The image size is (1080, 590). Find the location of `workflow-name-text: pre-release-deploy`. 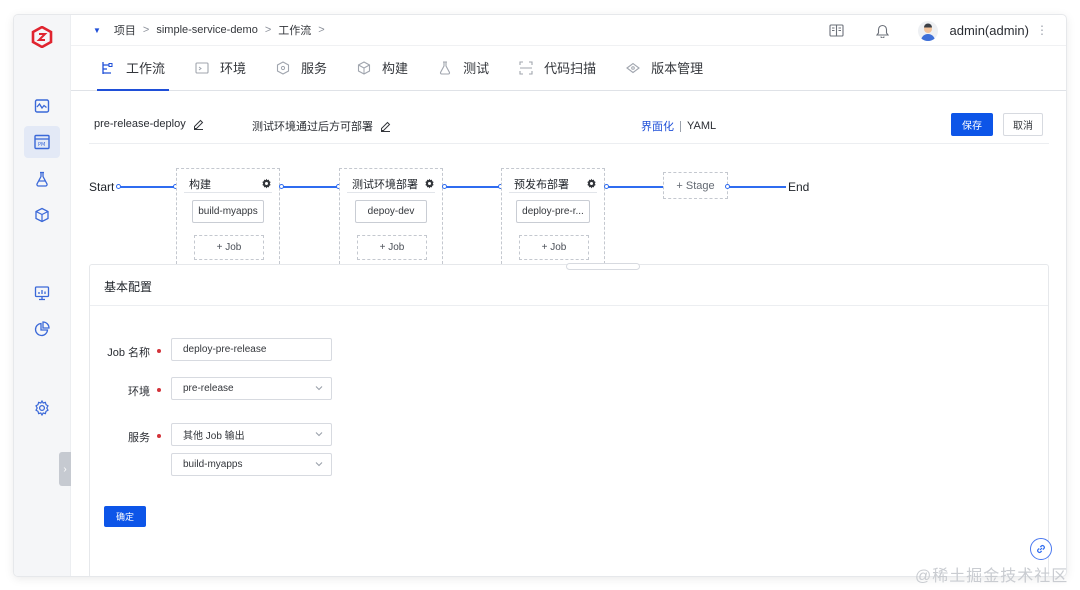

workflow-name-text: pre-release-deploy is located at coordinates (140, 124).